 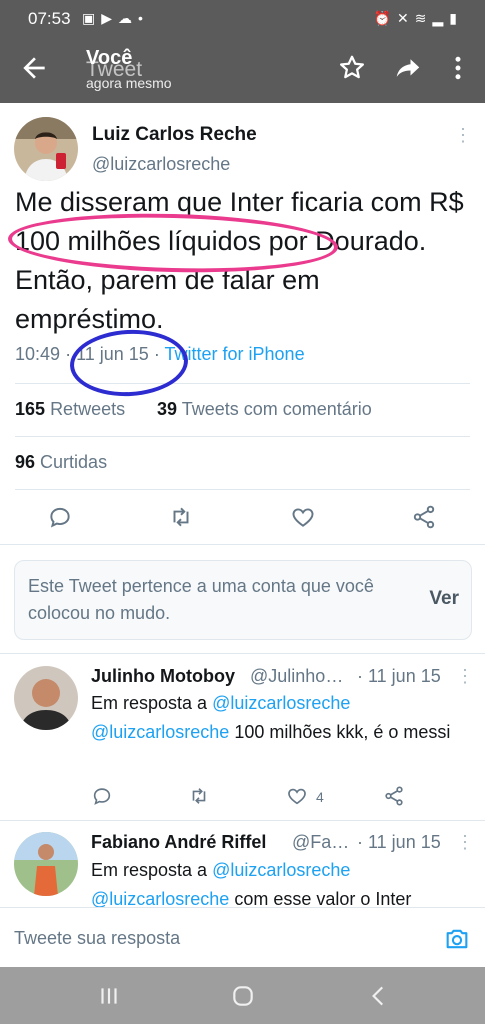 What do you see at coordinates (463, 135) in the screenshot?
I see `tweet-more-icon: ⋮` at bounding box center [463, 135].